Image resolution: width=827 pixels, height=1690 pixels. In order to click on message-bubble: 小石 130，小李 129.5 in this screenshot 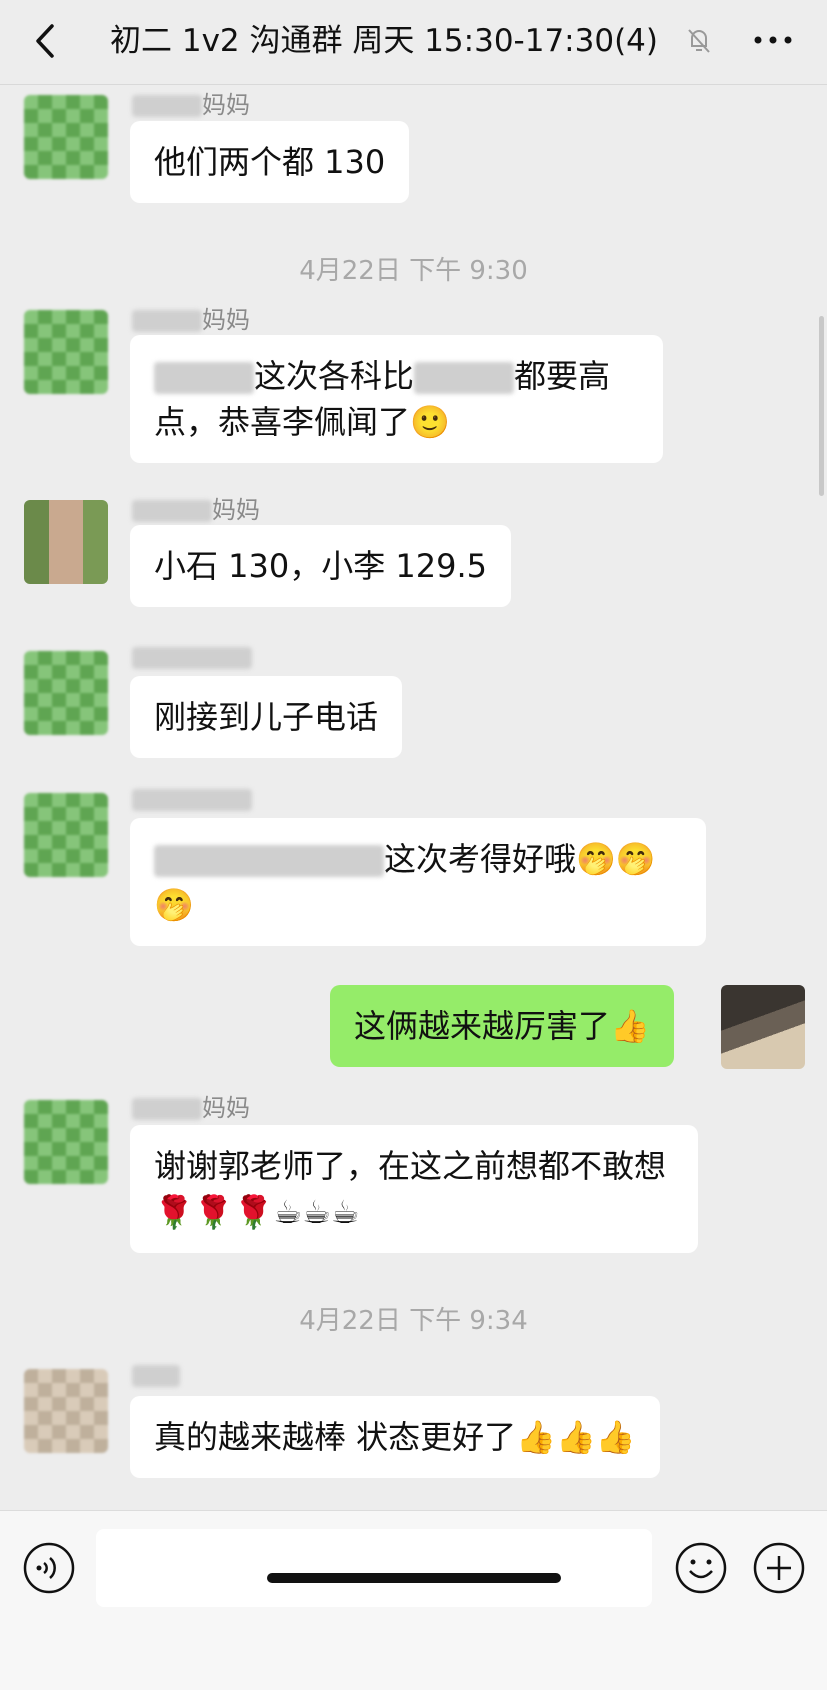, I will do `click(321, 566)`.